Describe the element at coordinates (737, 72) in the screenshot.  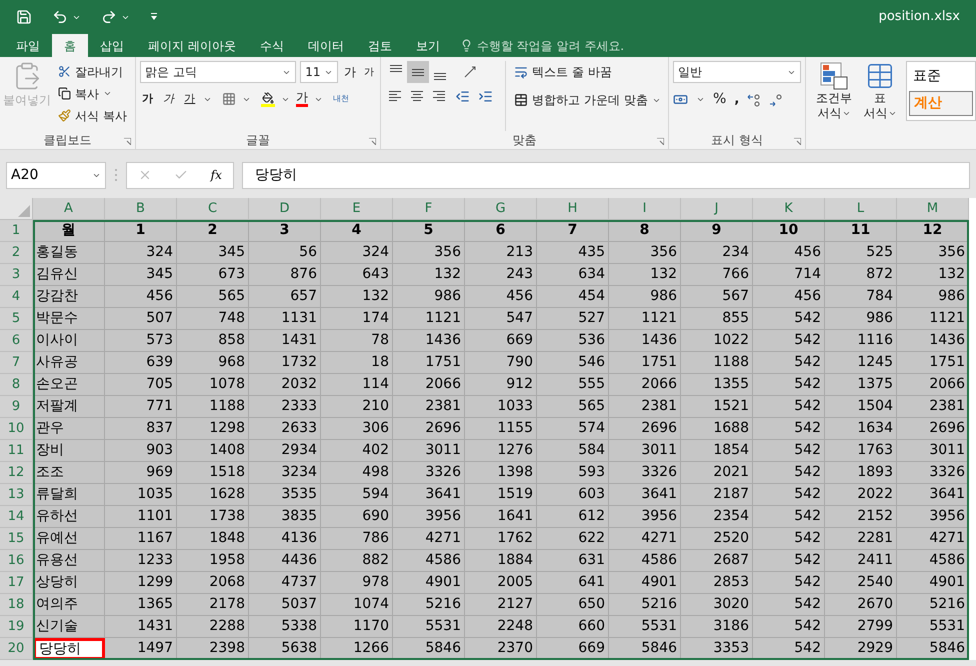
I see `number-format-field: 일반` at that location.